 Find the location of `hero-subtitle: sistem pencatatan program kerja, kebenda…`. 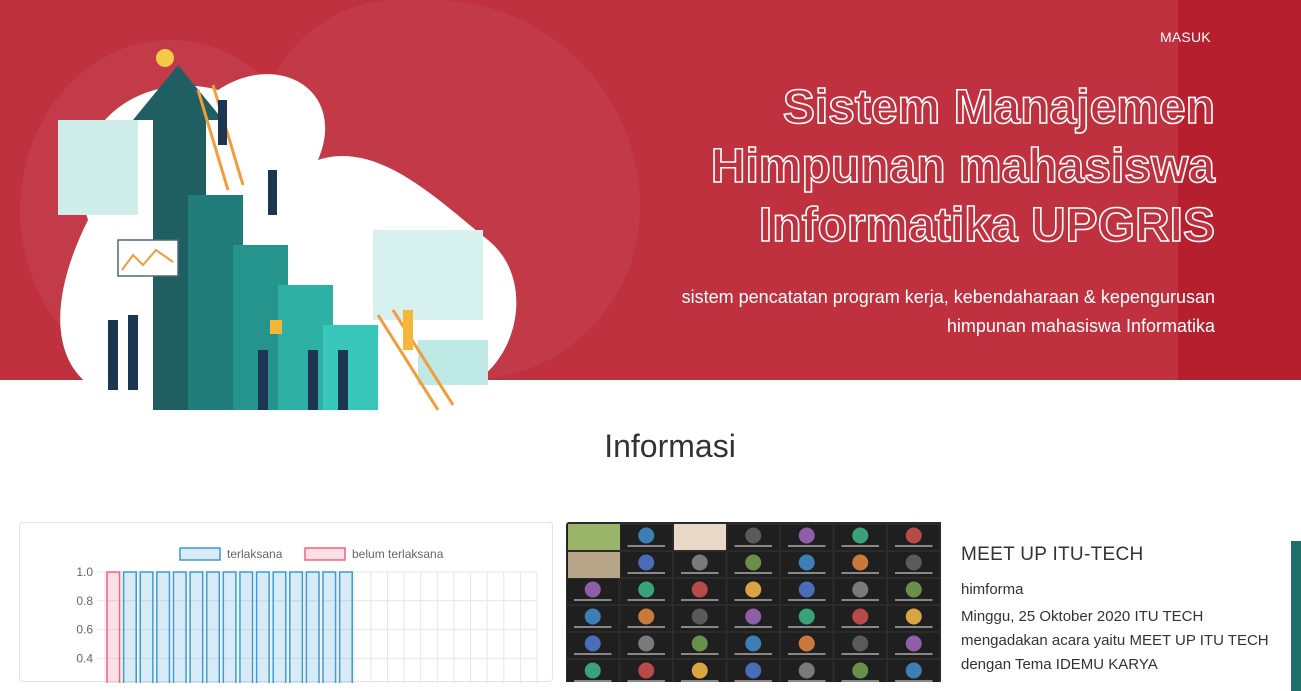

hero-subtitle: sistem pencatatan program kerja, kebenda… is located at coordinates (905, 312).